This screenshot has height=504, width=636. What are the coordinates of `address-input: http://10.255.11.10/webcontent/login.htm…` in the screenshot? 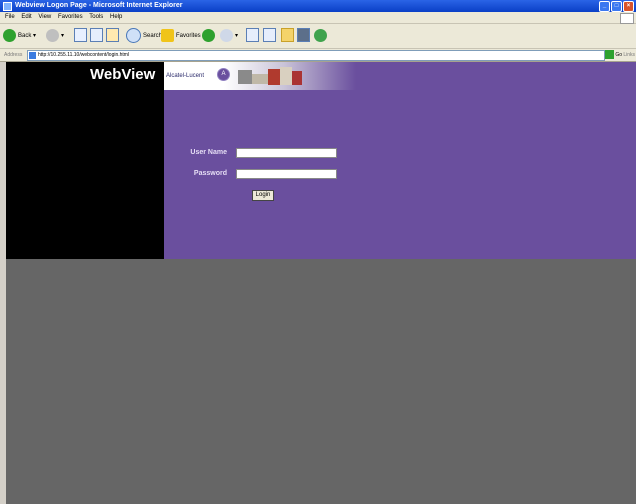 It's located at (316, 55).